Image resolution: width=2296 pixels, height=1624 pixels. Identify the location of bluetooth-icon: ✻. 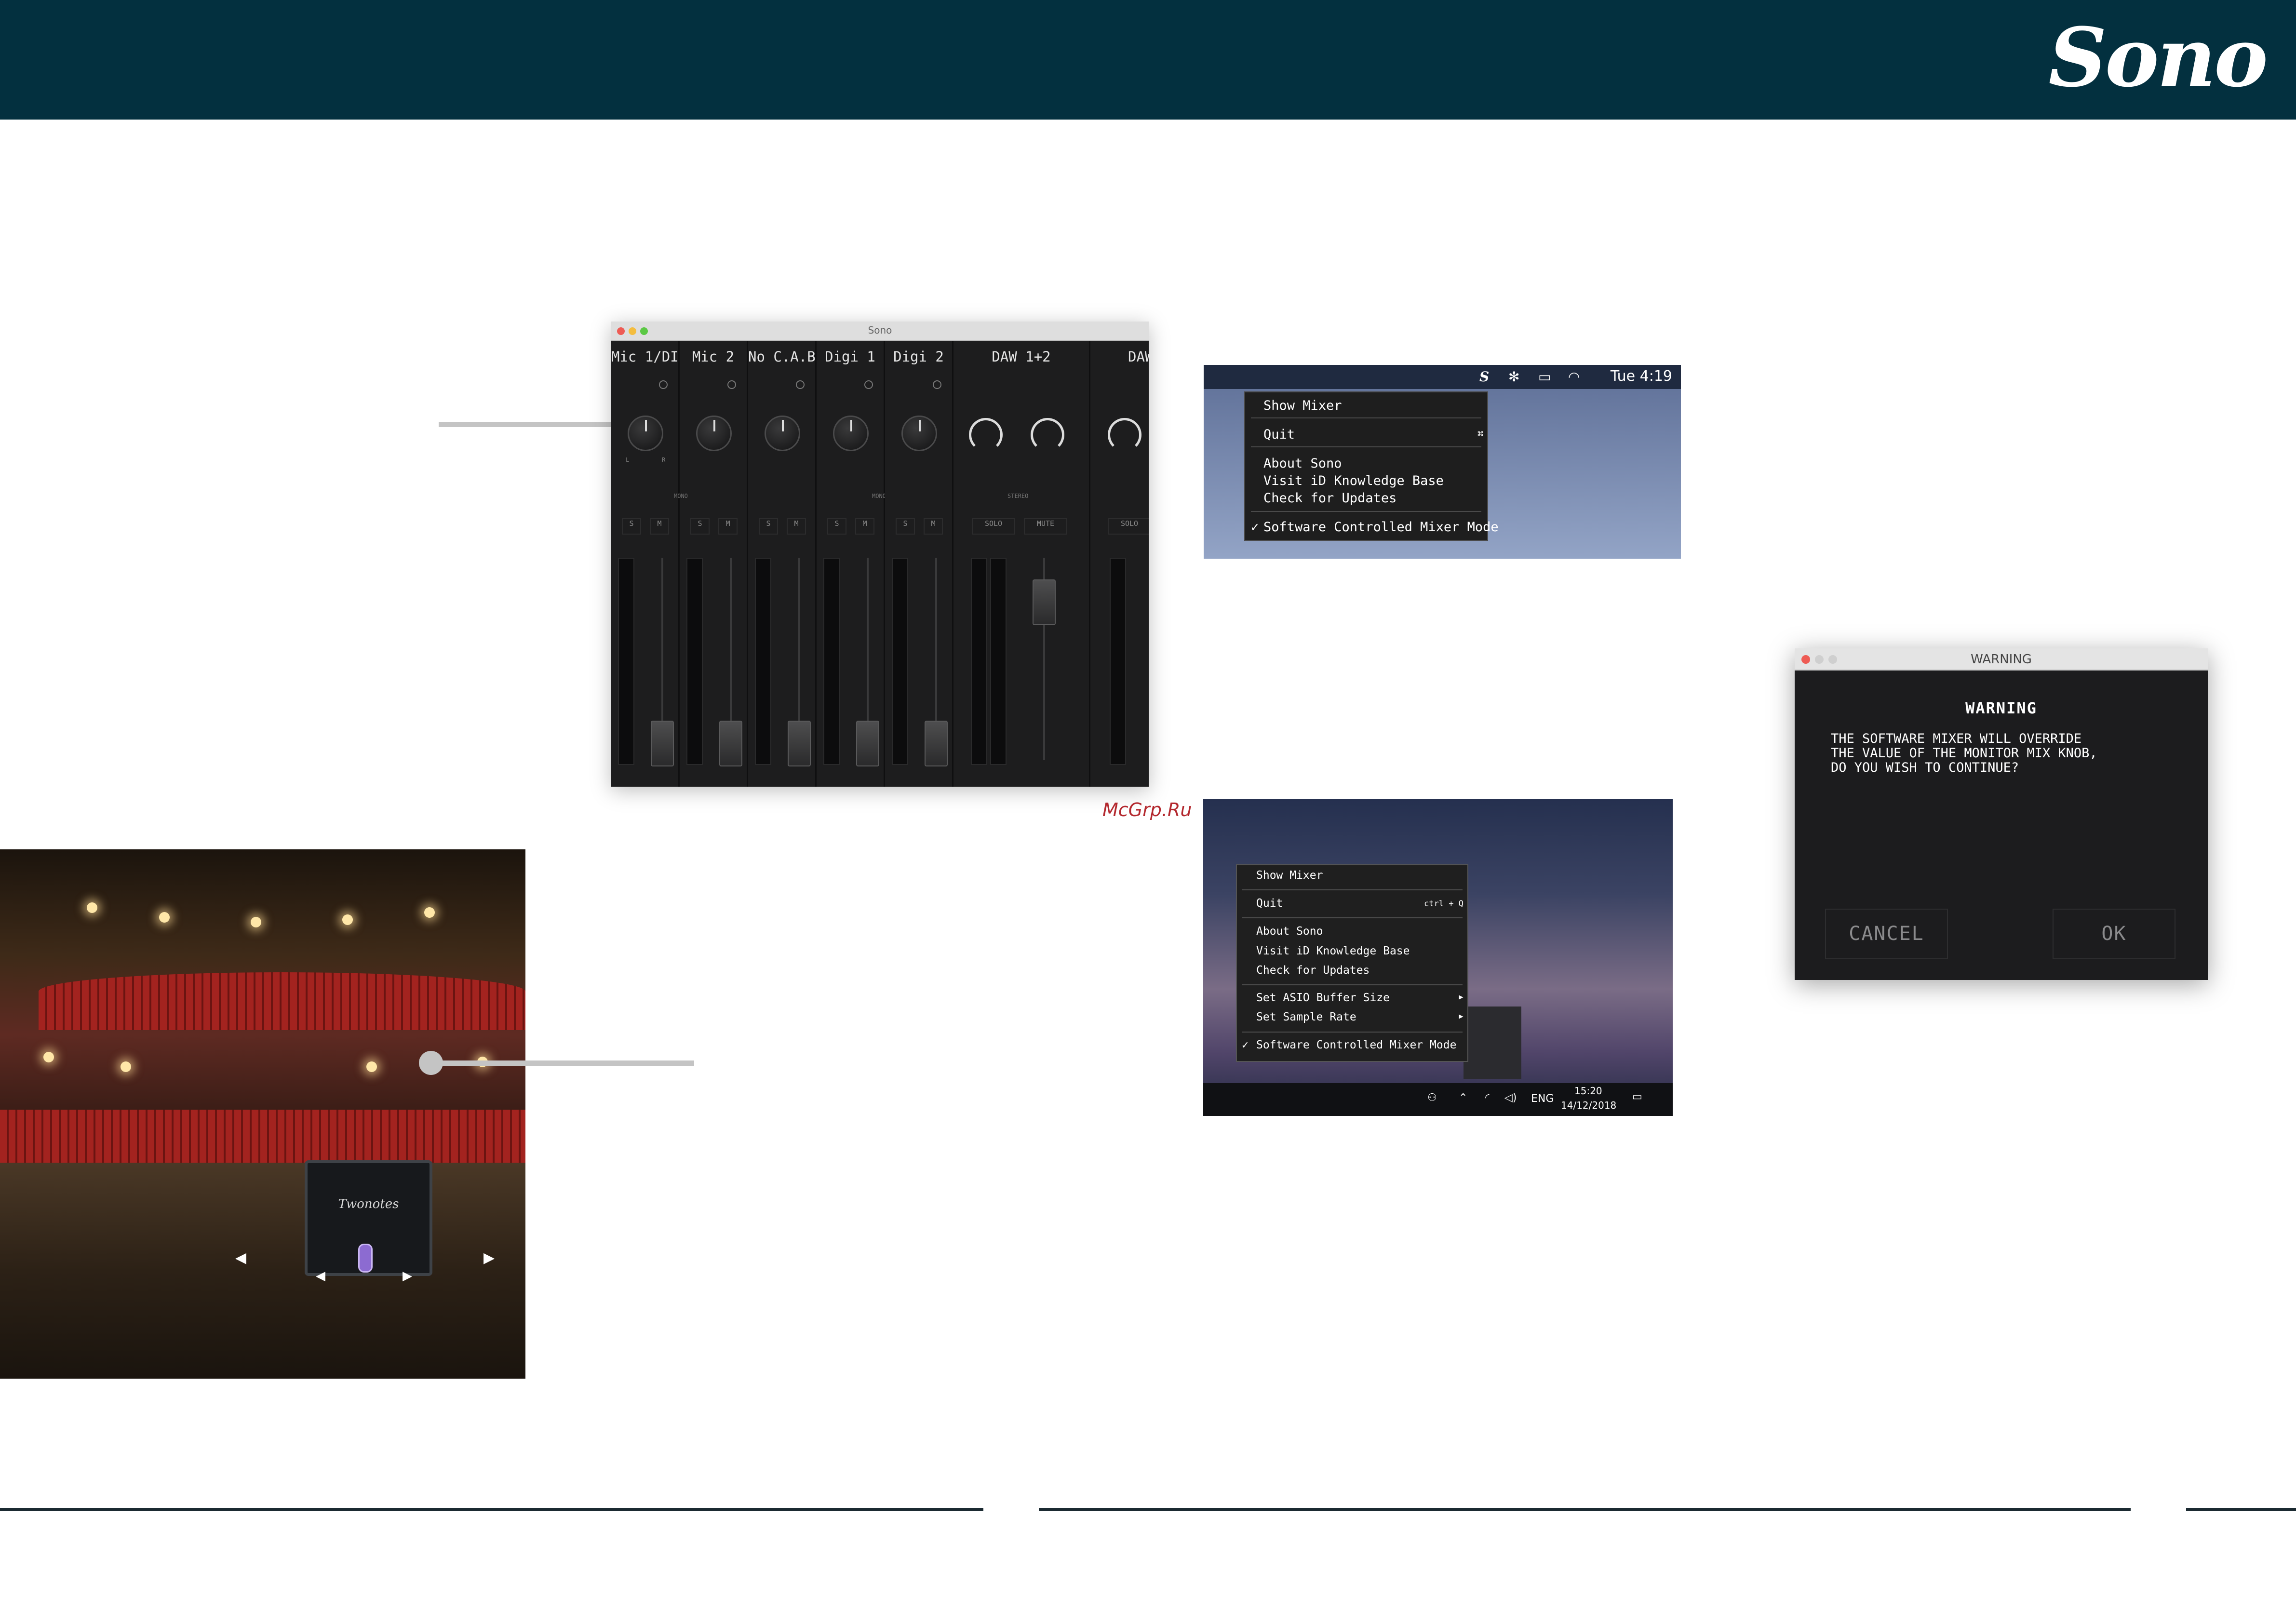
(1514, 377).